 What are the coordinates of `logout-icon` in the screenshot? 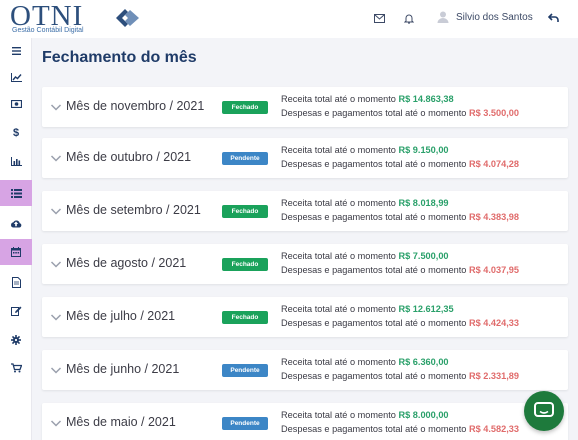 It's located at (553, 18).